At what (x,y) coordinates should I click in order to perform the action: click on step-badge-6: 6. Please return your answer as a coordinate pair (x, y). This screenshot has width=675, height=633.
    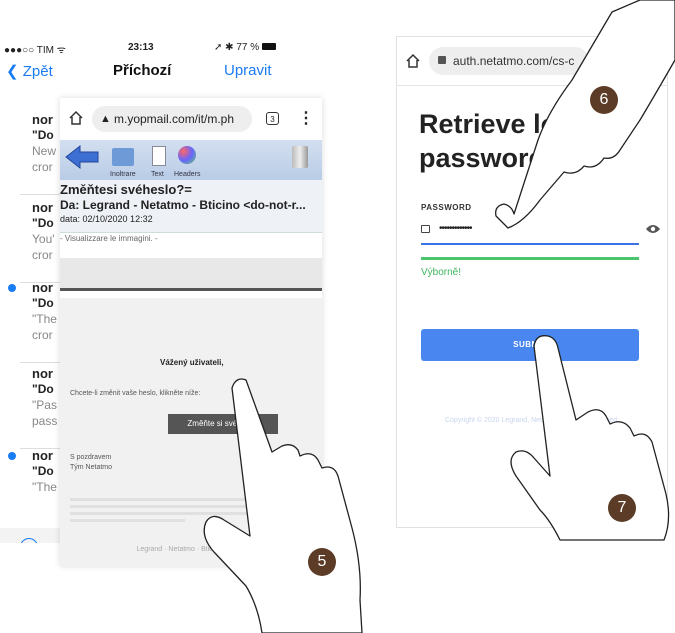
    Looking at the image, I should click on (604, 100).